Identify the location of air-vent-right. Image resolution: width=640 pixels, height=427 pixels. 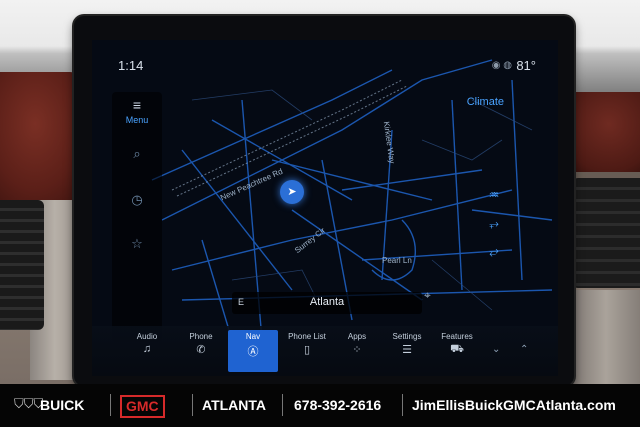
(606, 233).